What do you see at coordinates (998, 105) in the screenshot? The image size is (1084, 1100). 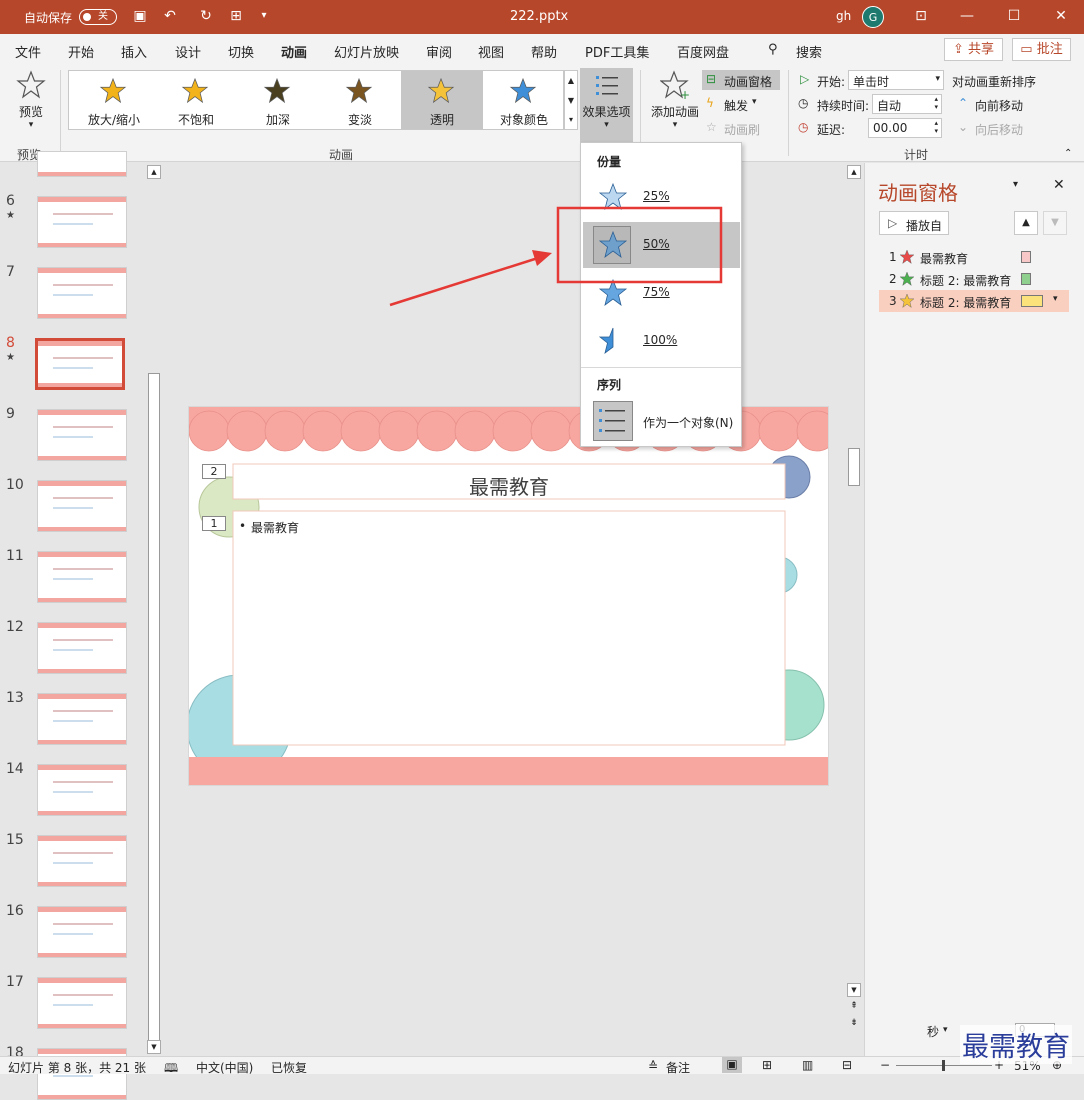 I see `move-earlier-button: ⌃ 向前移动` at bounding box center [998, 105].